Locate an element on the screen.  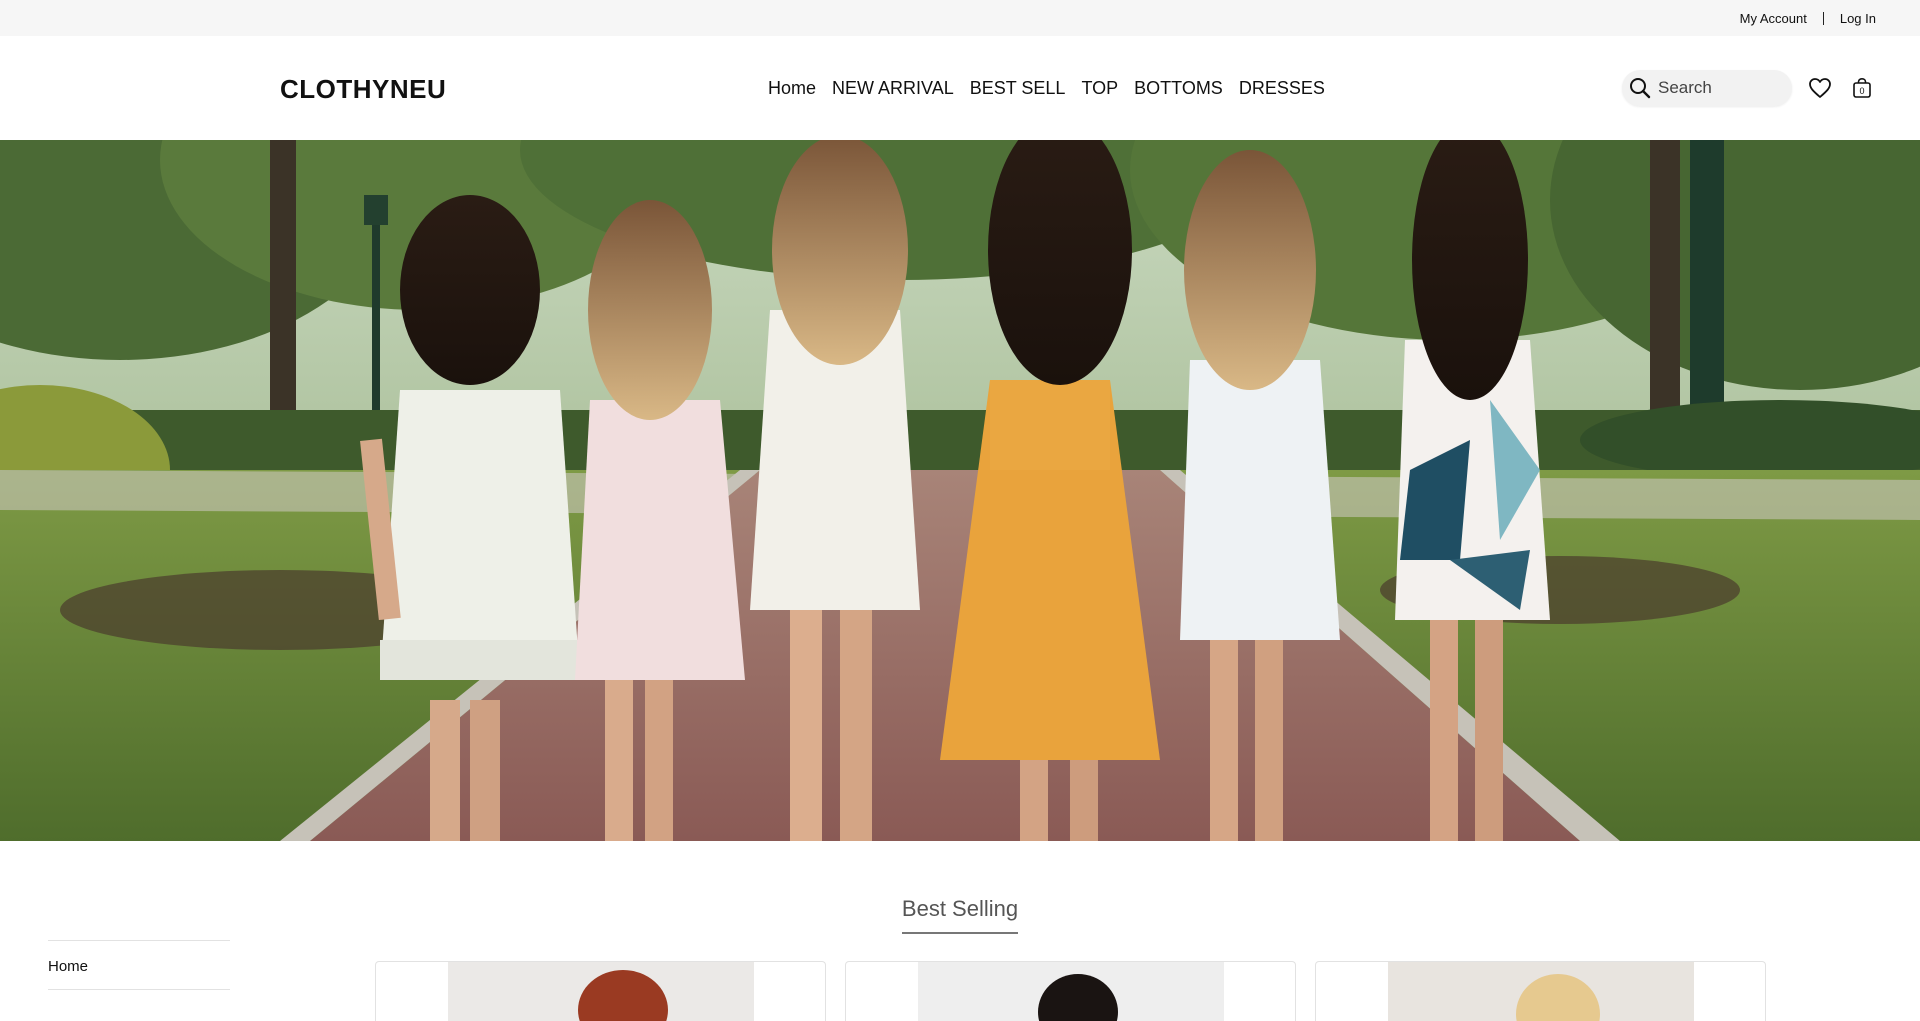
sidebar: Home is located at coordinates (139, 965).